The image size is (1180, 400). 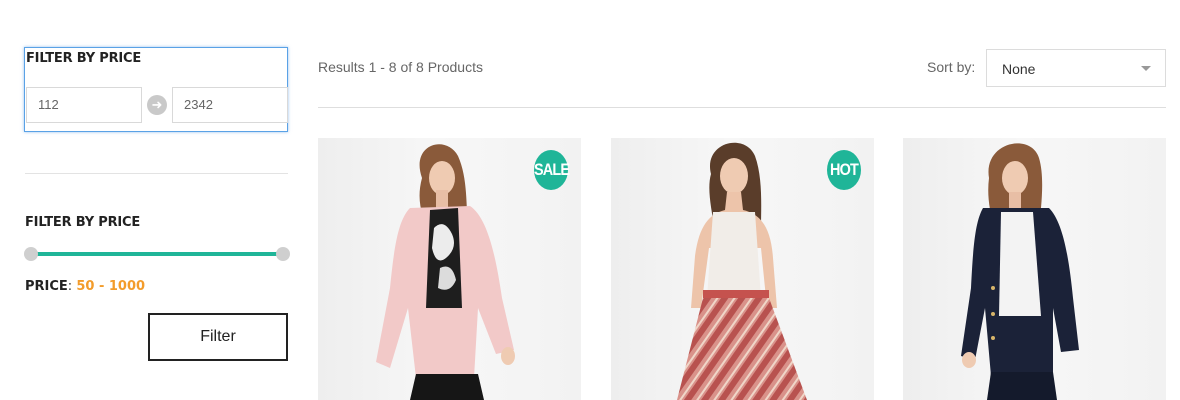 I want to click on product-card: HOT, so click(x=742, y=269).